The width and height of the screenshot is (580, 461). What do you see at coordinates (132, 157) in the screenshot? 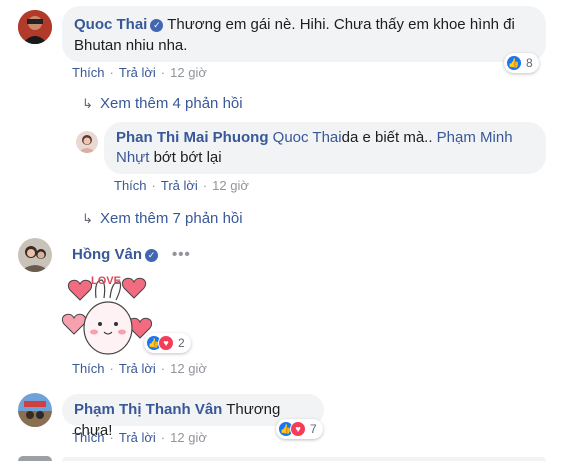
I see `mention-pham-minh-nhut-cont: Nhựt` at bounding box center [132, 157].